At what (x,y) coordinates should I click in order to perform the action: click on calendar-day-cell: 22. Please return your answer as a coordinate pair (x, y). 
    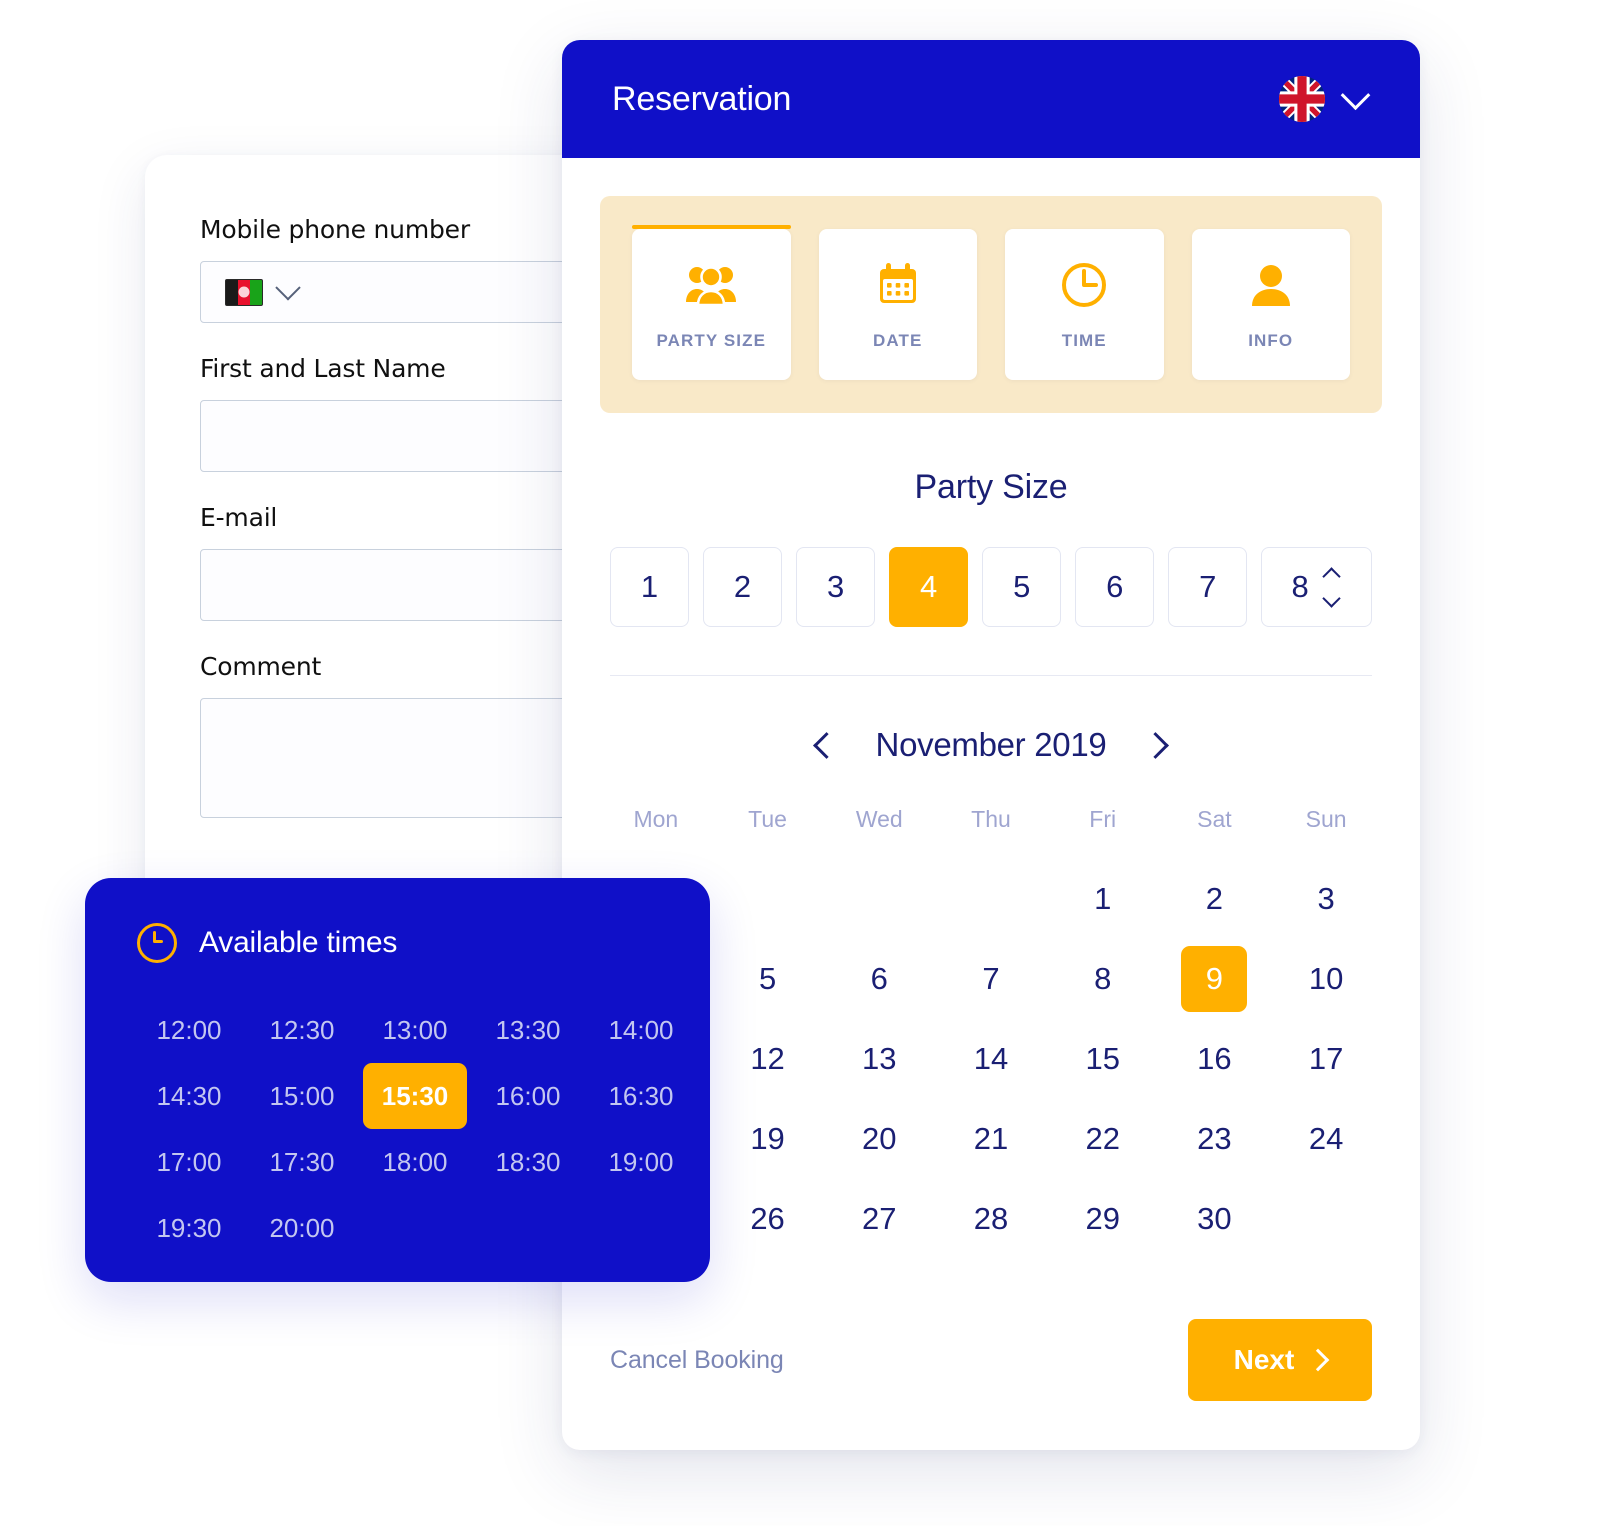
    Looking at the image, I should click on (1103, 1139).